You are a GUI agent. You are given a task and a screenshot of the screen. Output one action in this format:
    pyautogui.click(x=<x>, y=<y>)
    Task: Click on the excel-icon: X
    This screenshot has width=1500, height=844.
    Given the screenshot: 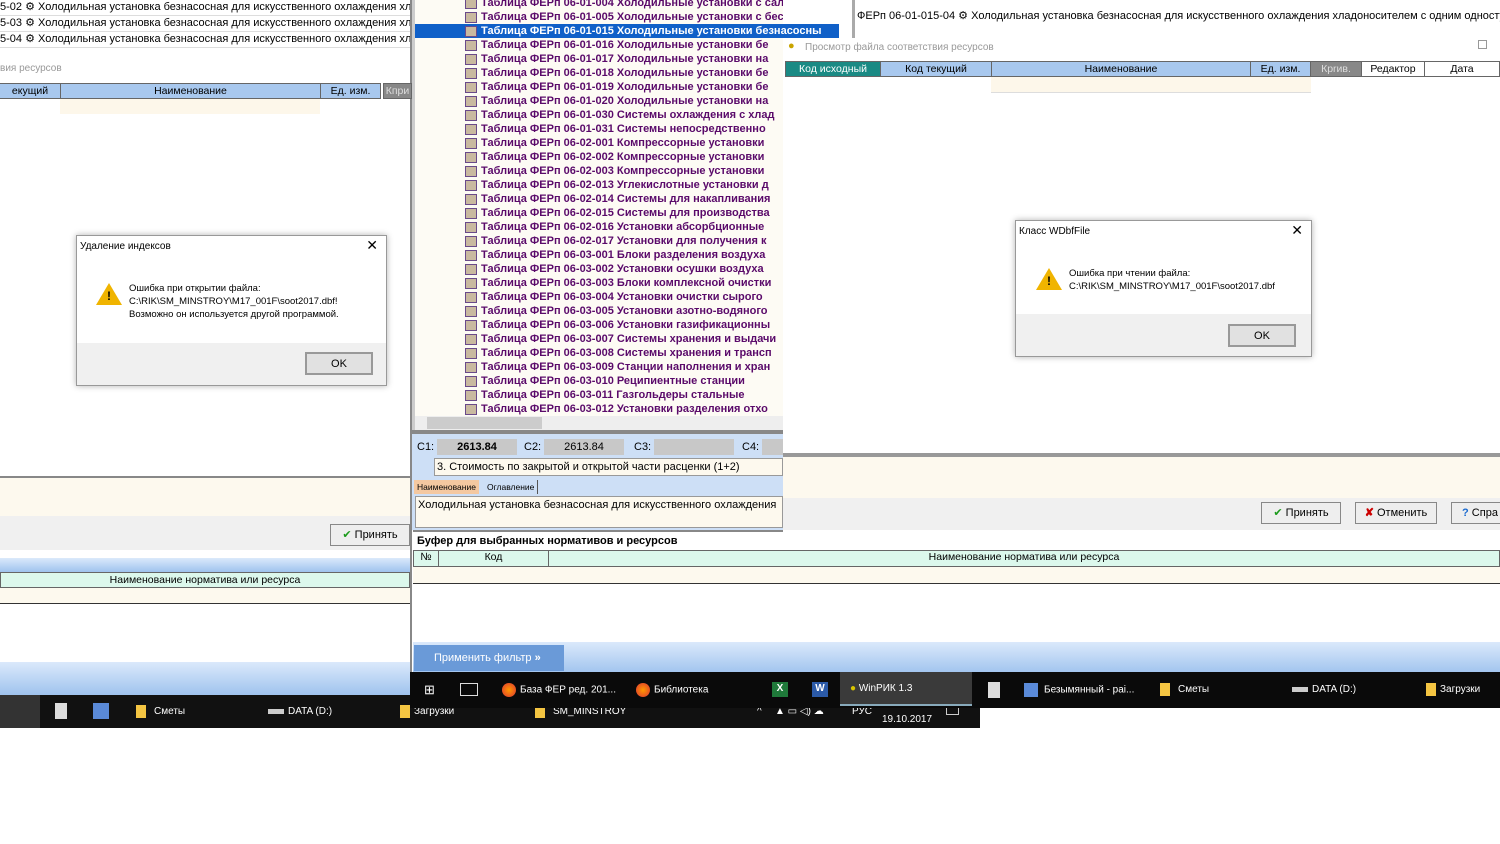 What is the action you would take?
    pyautogui.click(x=780, y=689)
    